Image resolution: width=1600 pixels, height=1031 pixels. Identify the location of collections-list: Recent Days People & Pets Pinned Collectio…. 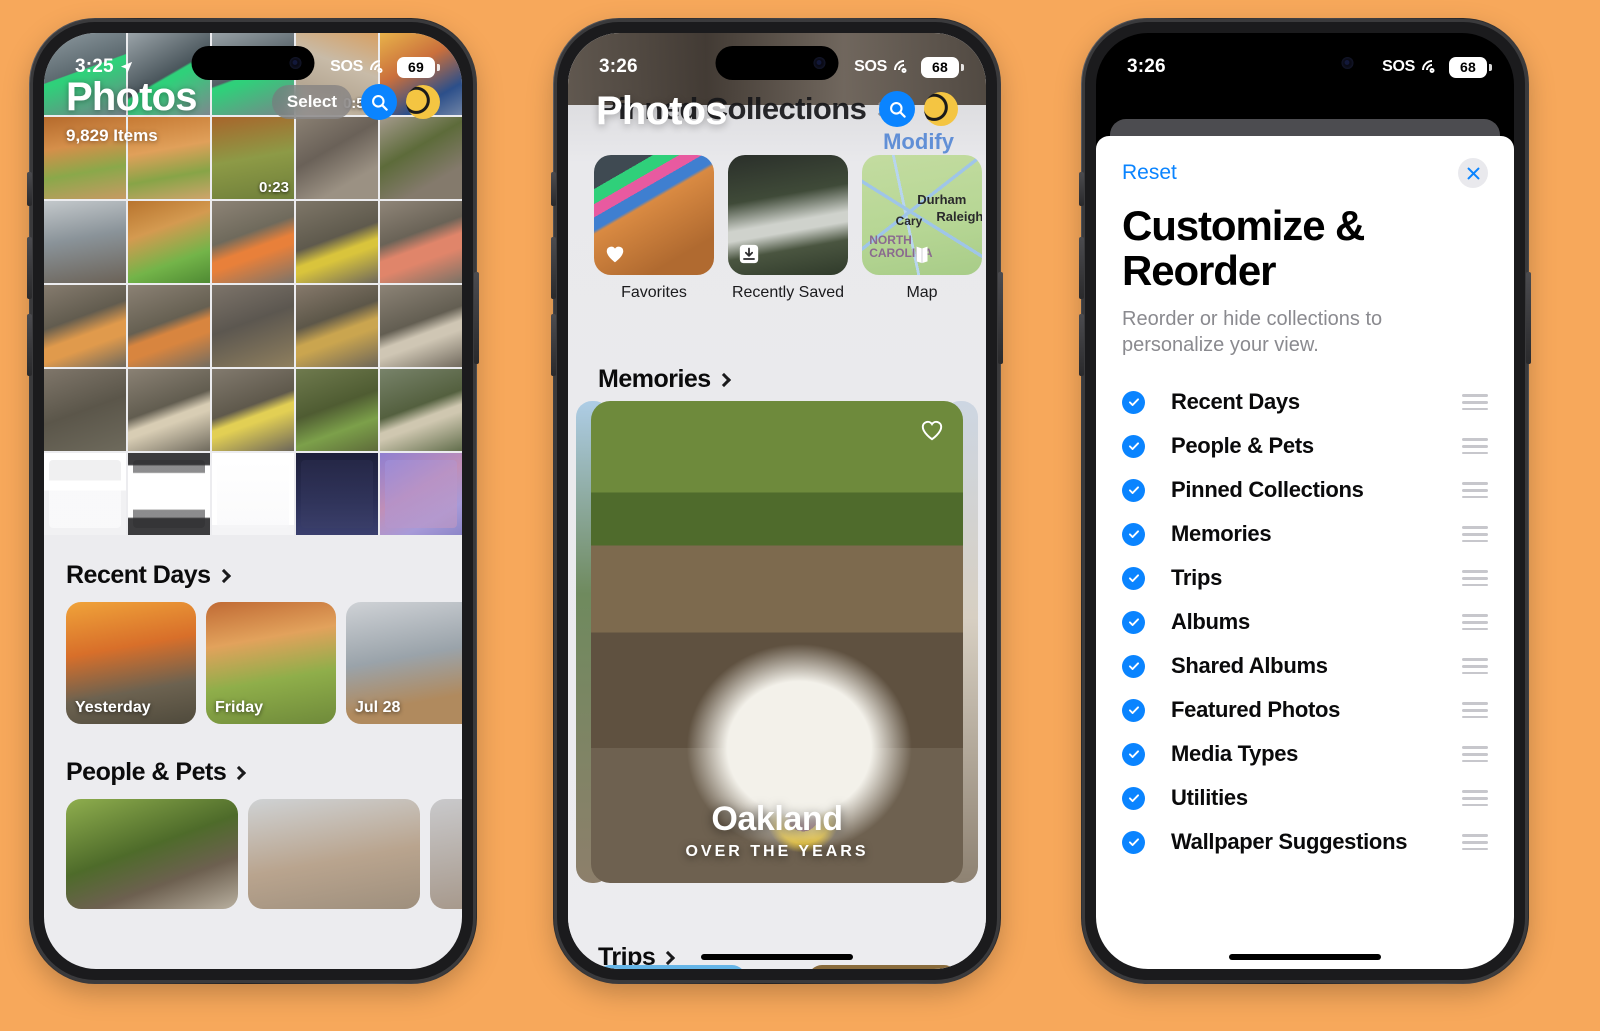
(1305, 611).